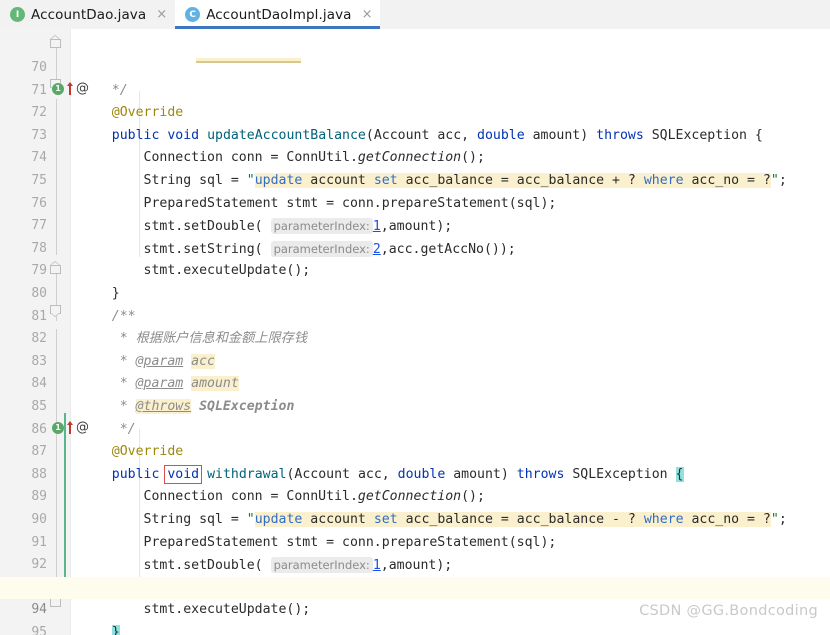 The image size is (830, 635). I want to click on code-line: 71 @Override, so click(415, 89).